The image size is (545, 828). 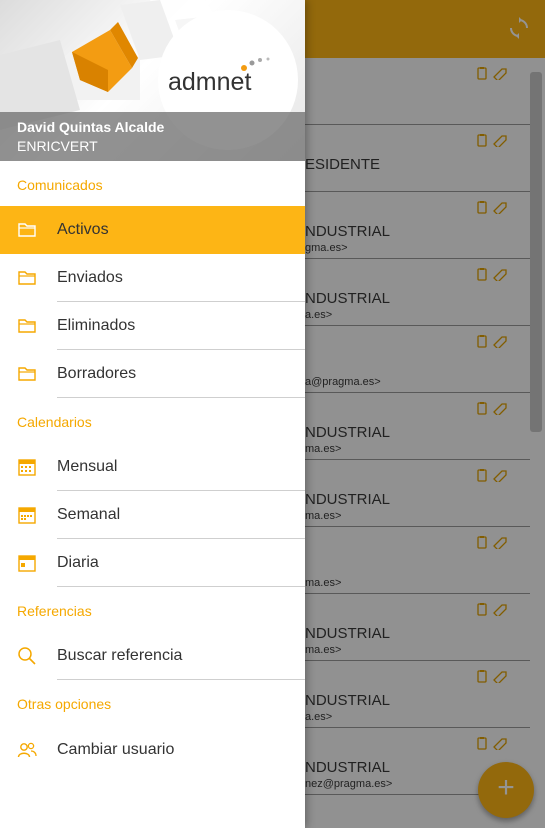 What do you see at coordinates (152, 326) in the screenshot?
I see `drawer-item-eliminados: Eliminados` at bounding box center [152, 326].